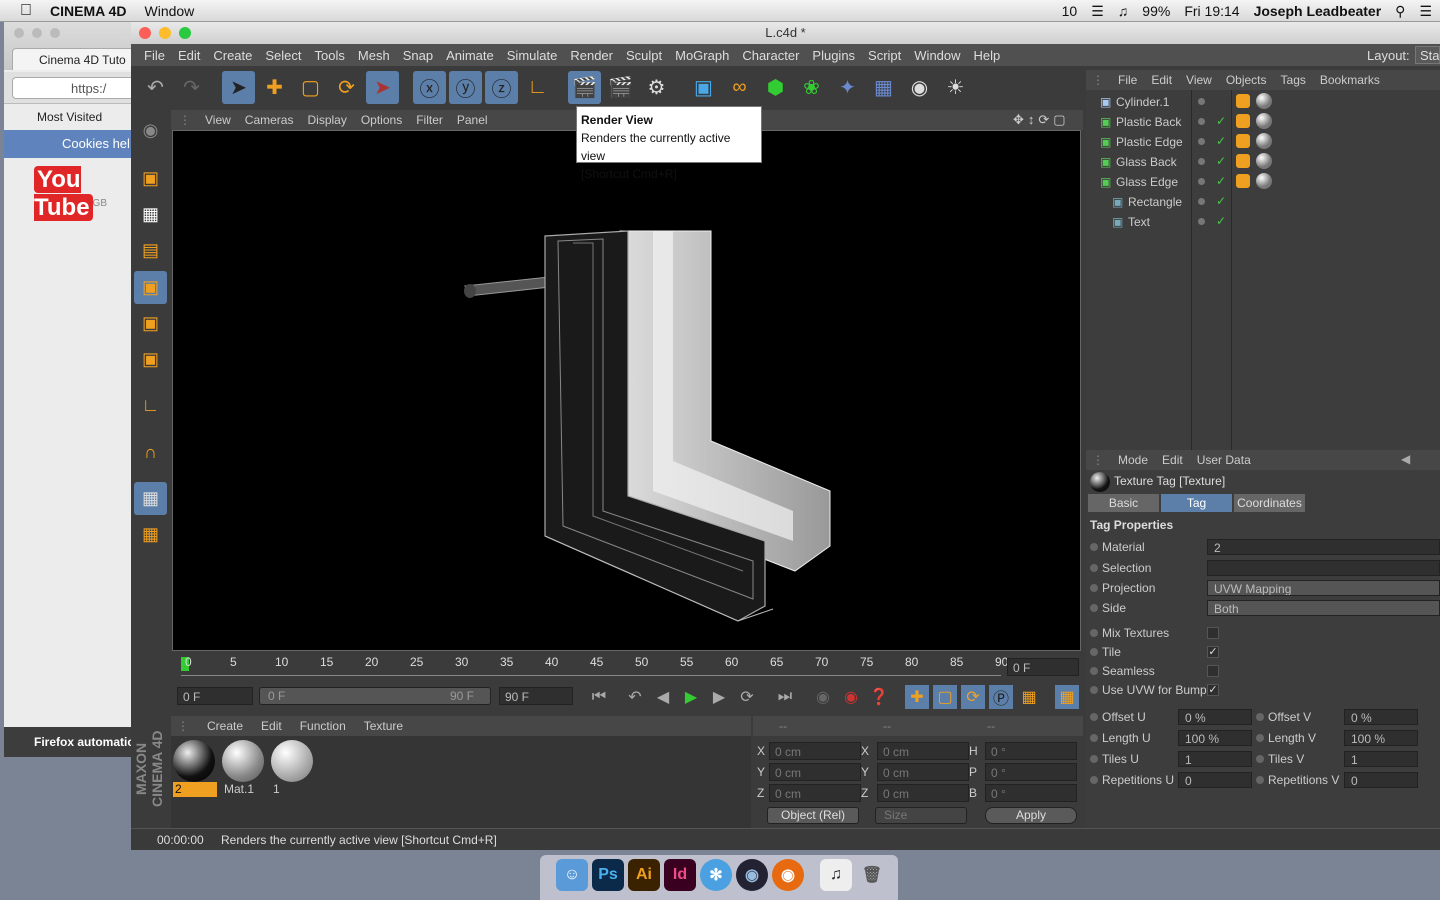  Describe the element at coordinates (1213, 690) in the screenshot. I see `attr-checkbox: ✓` at that location.